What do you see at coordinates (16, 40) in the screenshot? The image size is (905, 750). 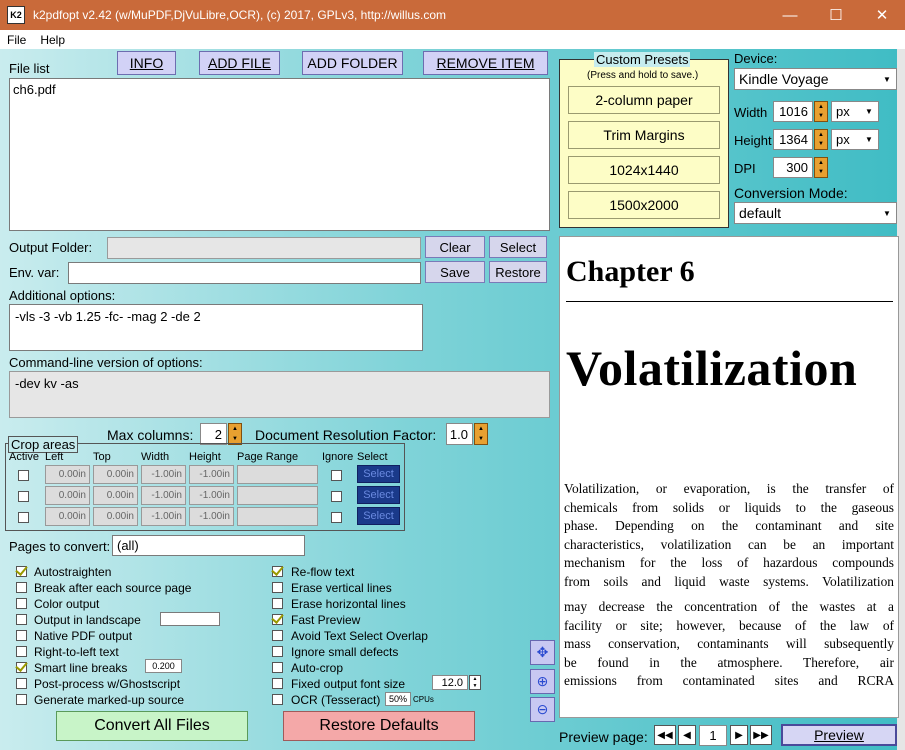 I see `menu-file: File` at bounding box center [16, 40].